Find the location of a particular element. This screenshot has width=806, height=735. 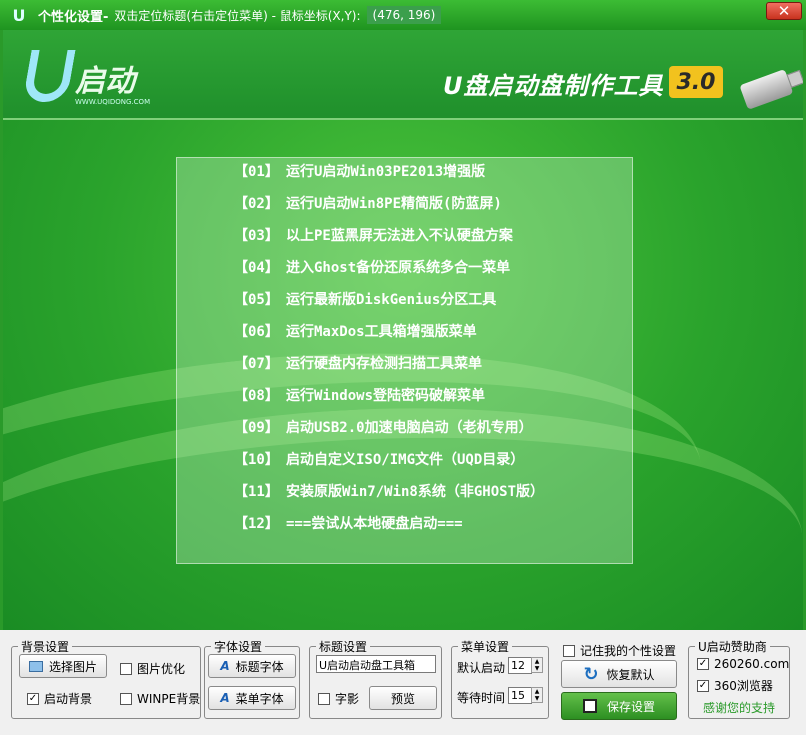

menu-item: 【10】 启动自定义ISO/IMG文件（UQD目录） is located at coordinates (379, 459).